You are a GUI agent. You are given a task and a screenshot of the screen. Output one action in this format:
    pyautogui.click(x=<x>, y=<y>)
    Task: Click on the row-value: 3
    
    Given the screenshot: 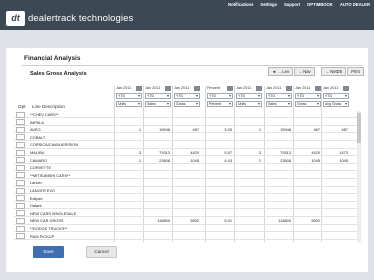 What is the action you would take?
    pyautogui.click(x=259, y=153)
    